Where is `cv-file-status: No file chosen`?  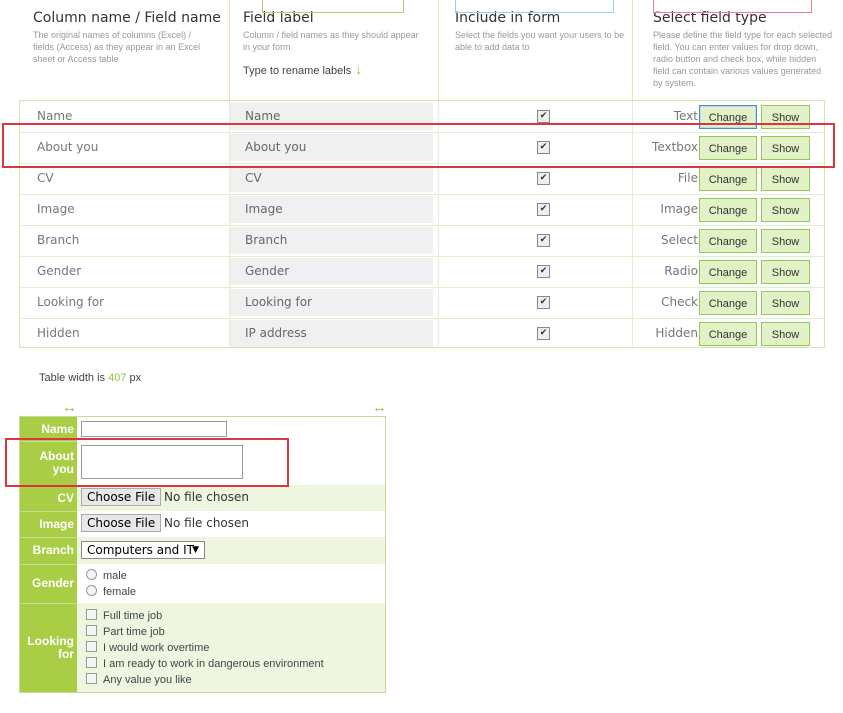 cv-file-status: No file chosen is located at coordinates (206, 497).